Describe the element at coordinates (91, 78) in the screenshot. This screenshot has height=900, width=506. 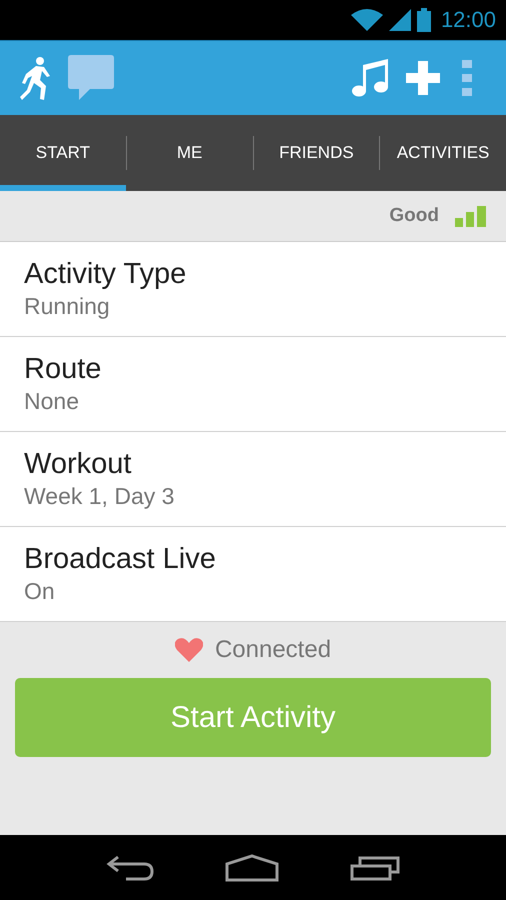
I see `chat-bubble-icon` at that location.